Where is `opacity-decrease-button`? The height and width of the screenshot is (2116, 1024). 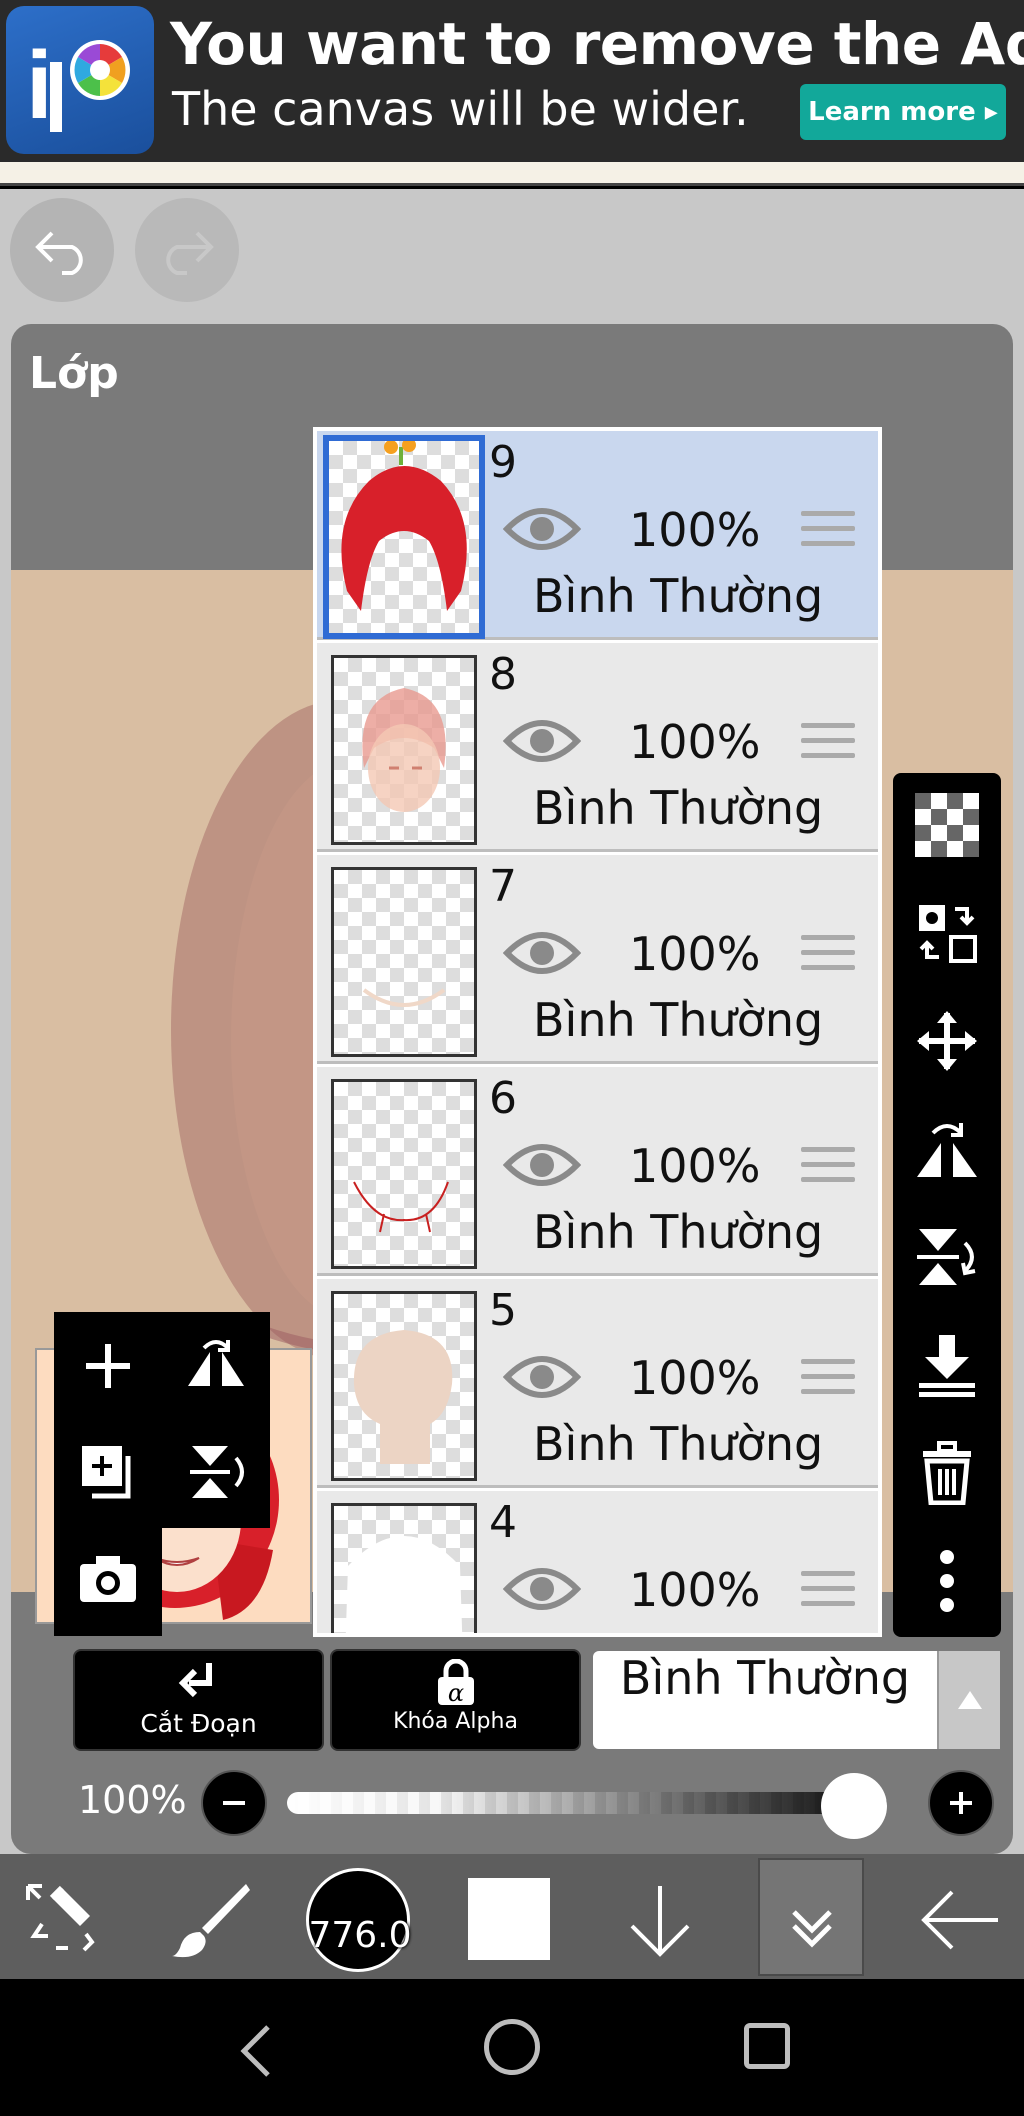 opacity-decrease-button is located at coordinates (234, 1803).